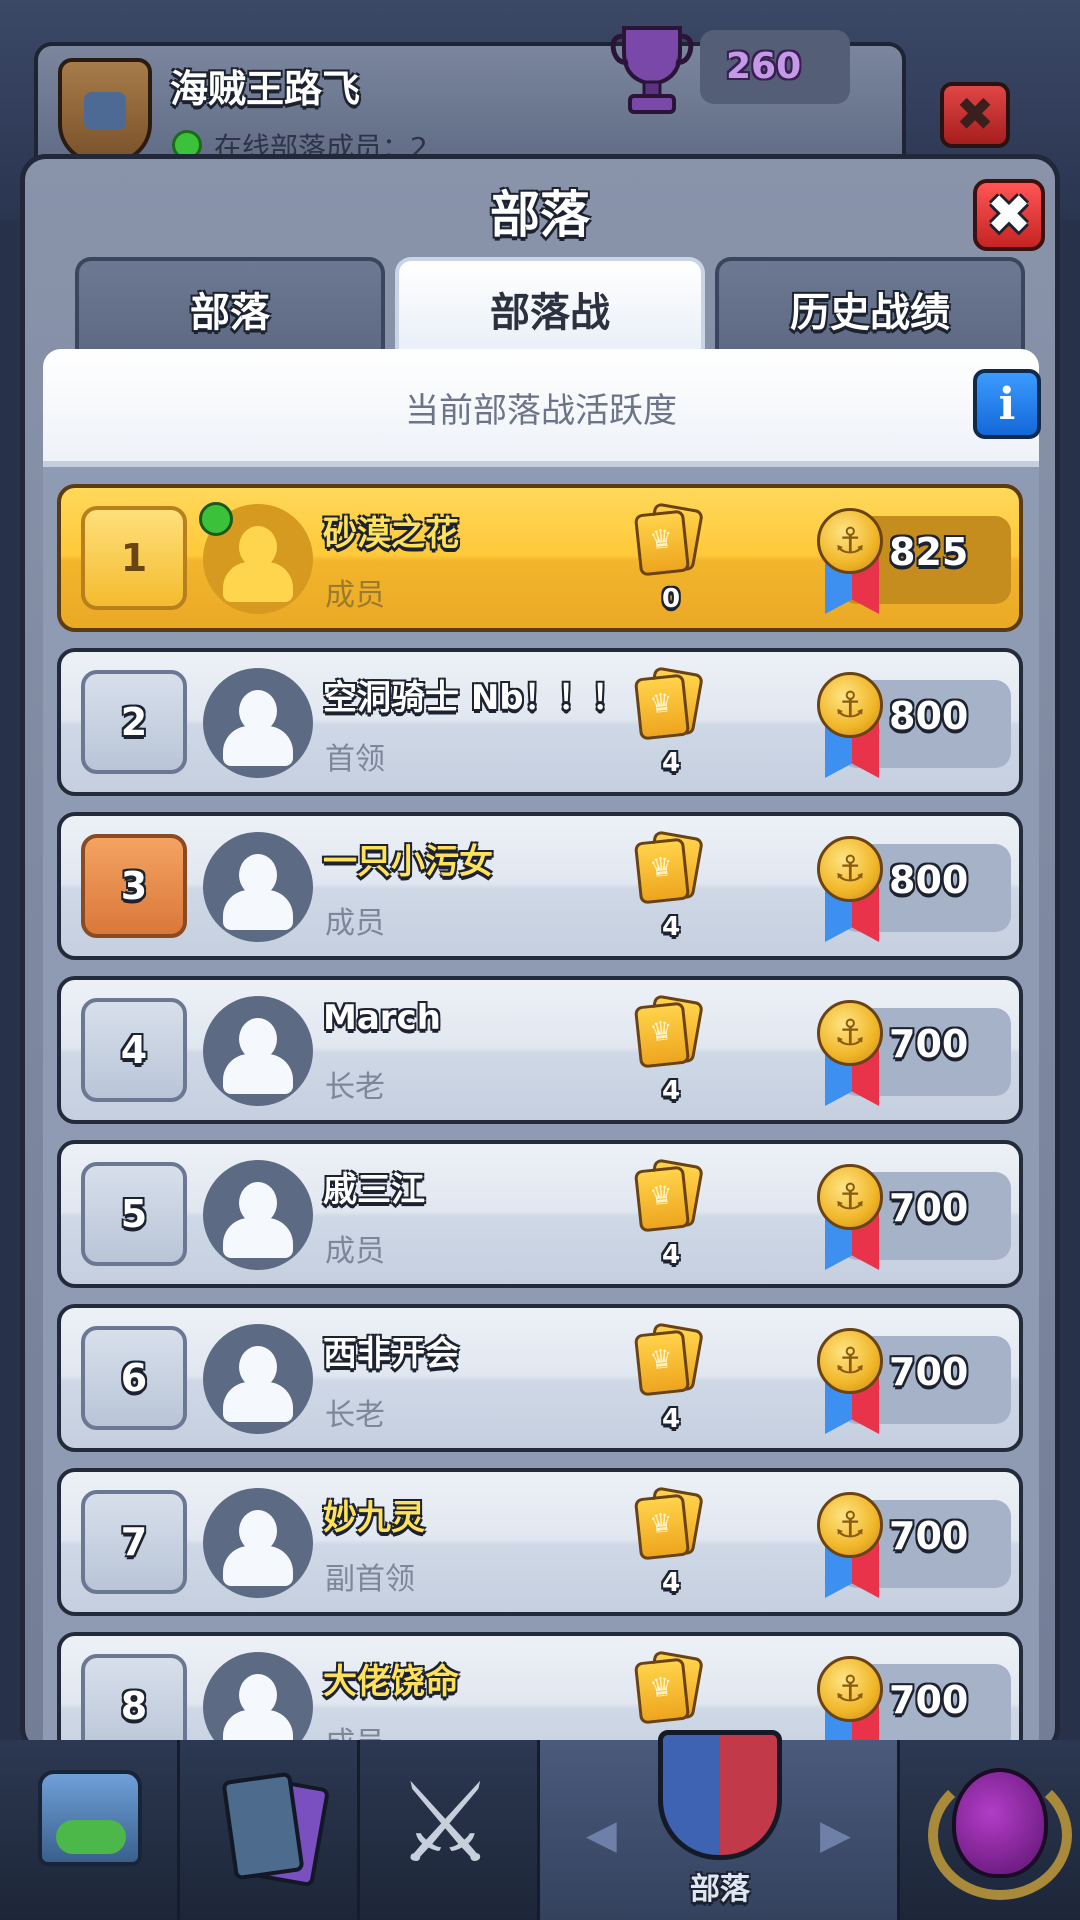 Image resolution: width=1080 pixels, height=1920 pixels. What do you see at coordinates (1000, 1823) in the screenshot?
I see `elixir-drop-icon` at bounding box center [1000, 1823].